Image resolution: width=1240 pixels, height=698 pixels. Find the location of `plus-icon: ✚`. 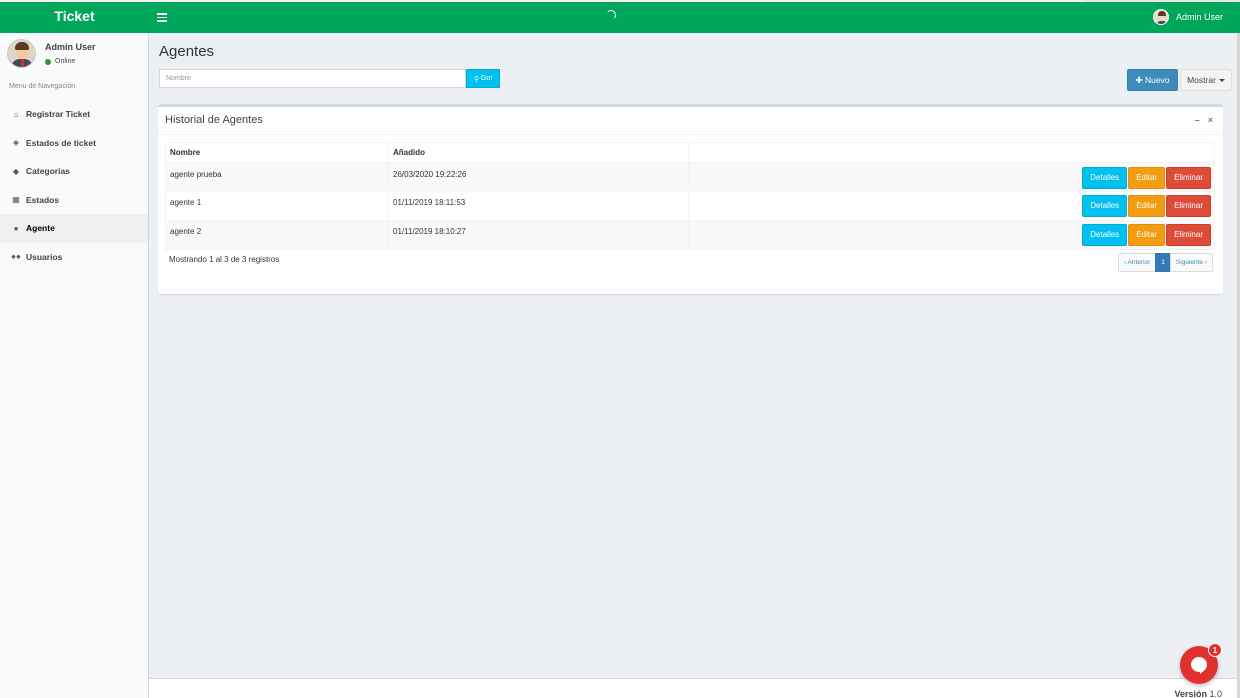

plus-icon: ✚ is located at coordinates (1140, 79).